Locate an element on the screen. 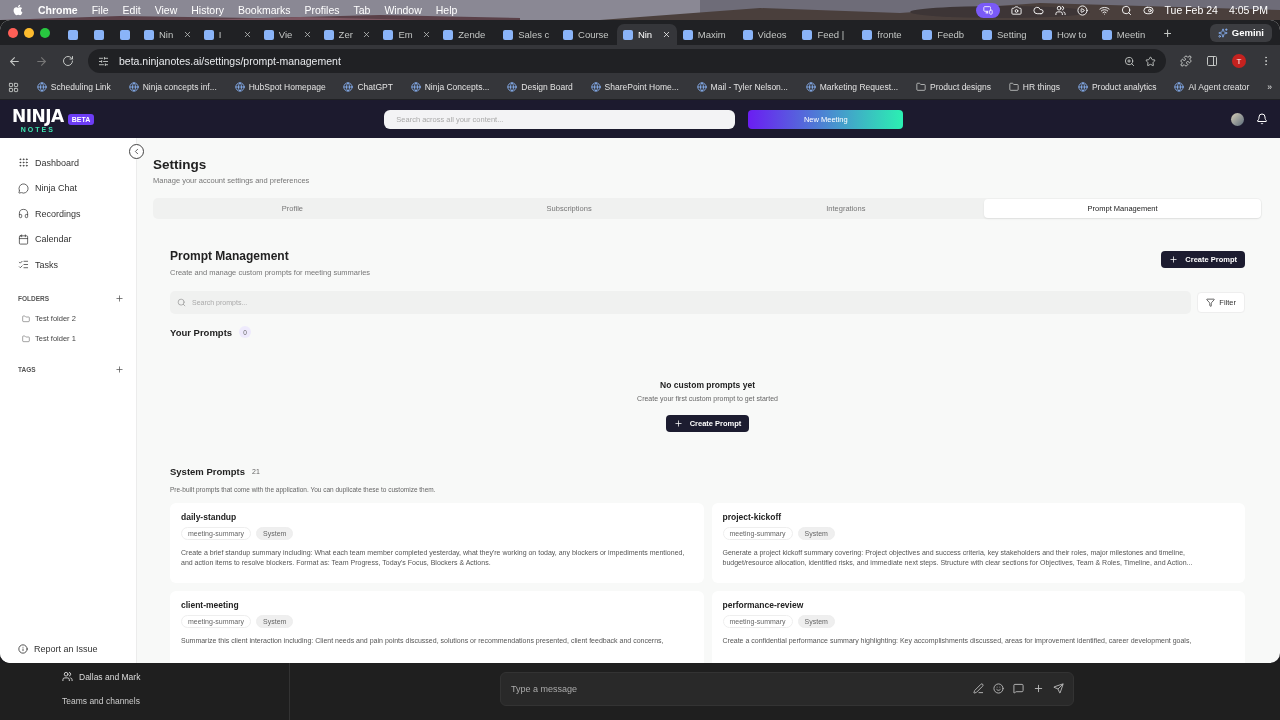 The image size is (1280, 720). tab-title: Zer is located at coordinates (346, 34).